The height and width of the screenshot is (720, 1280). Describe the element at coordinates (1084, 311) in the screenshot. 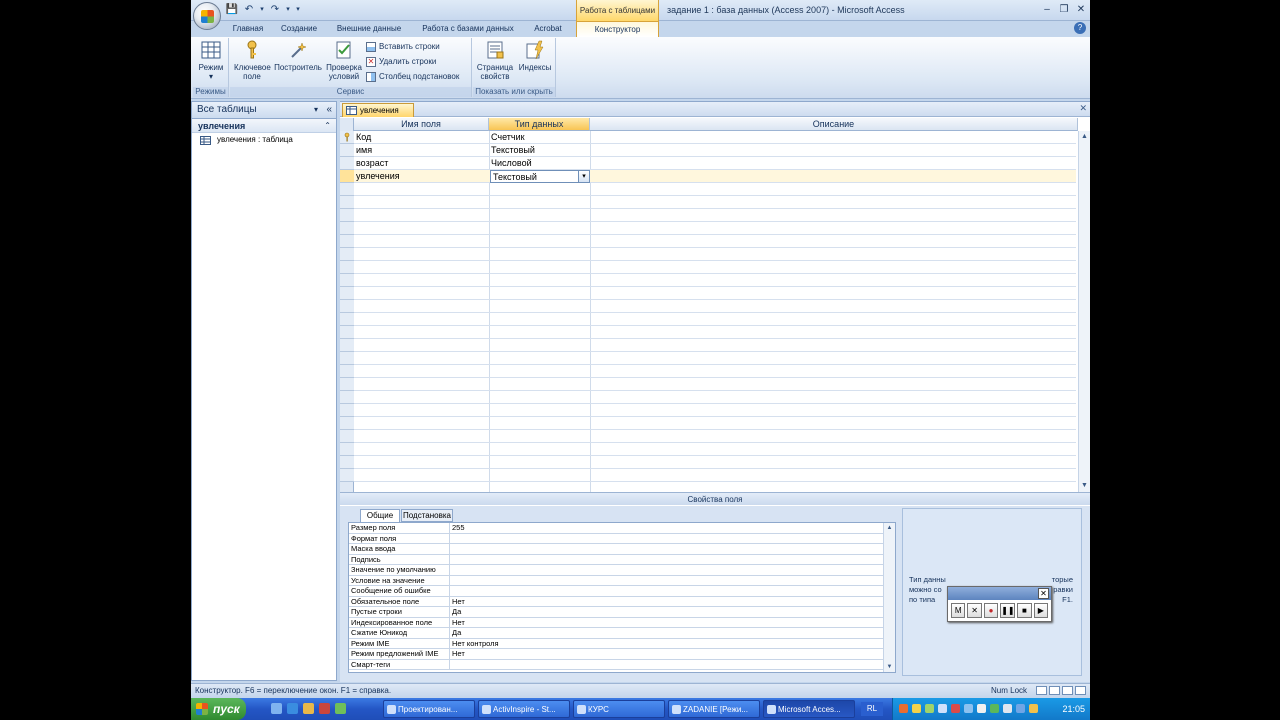

I see `vertical-scrollbar: ▲ ▼` at that location.